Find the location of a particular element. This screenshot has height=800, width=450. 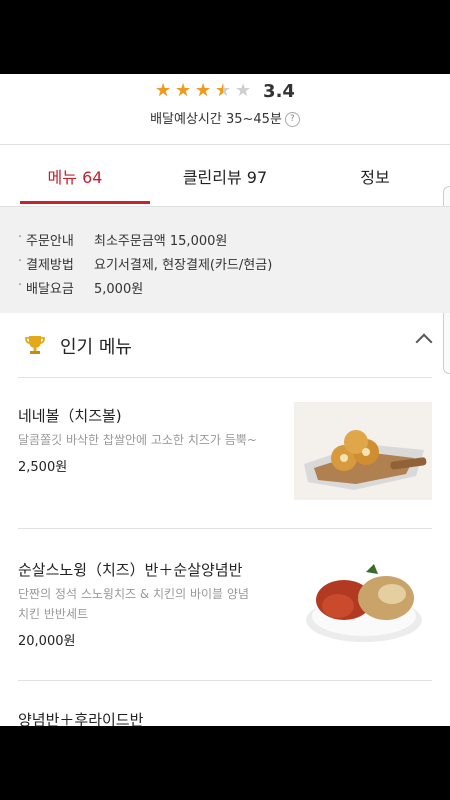

menu-item-name: 양념반＋후라이드반 is located at coordinates (81, 718).